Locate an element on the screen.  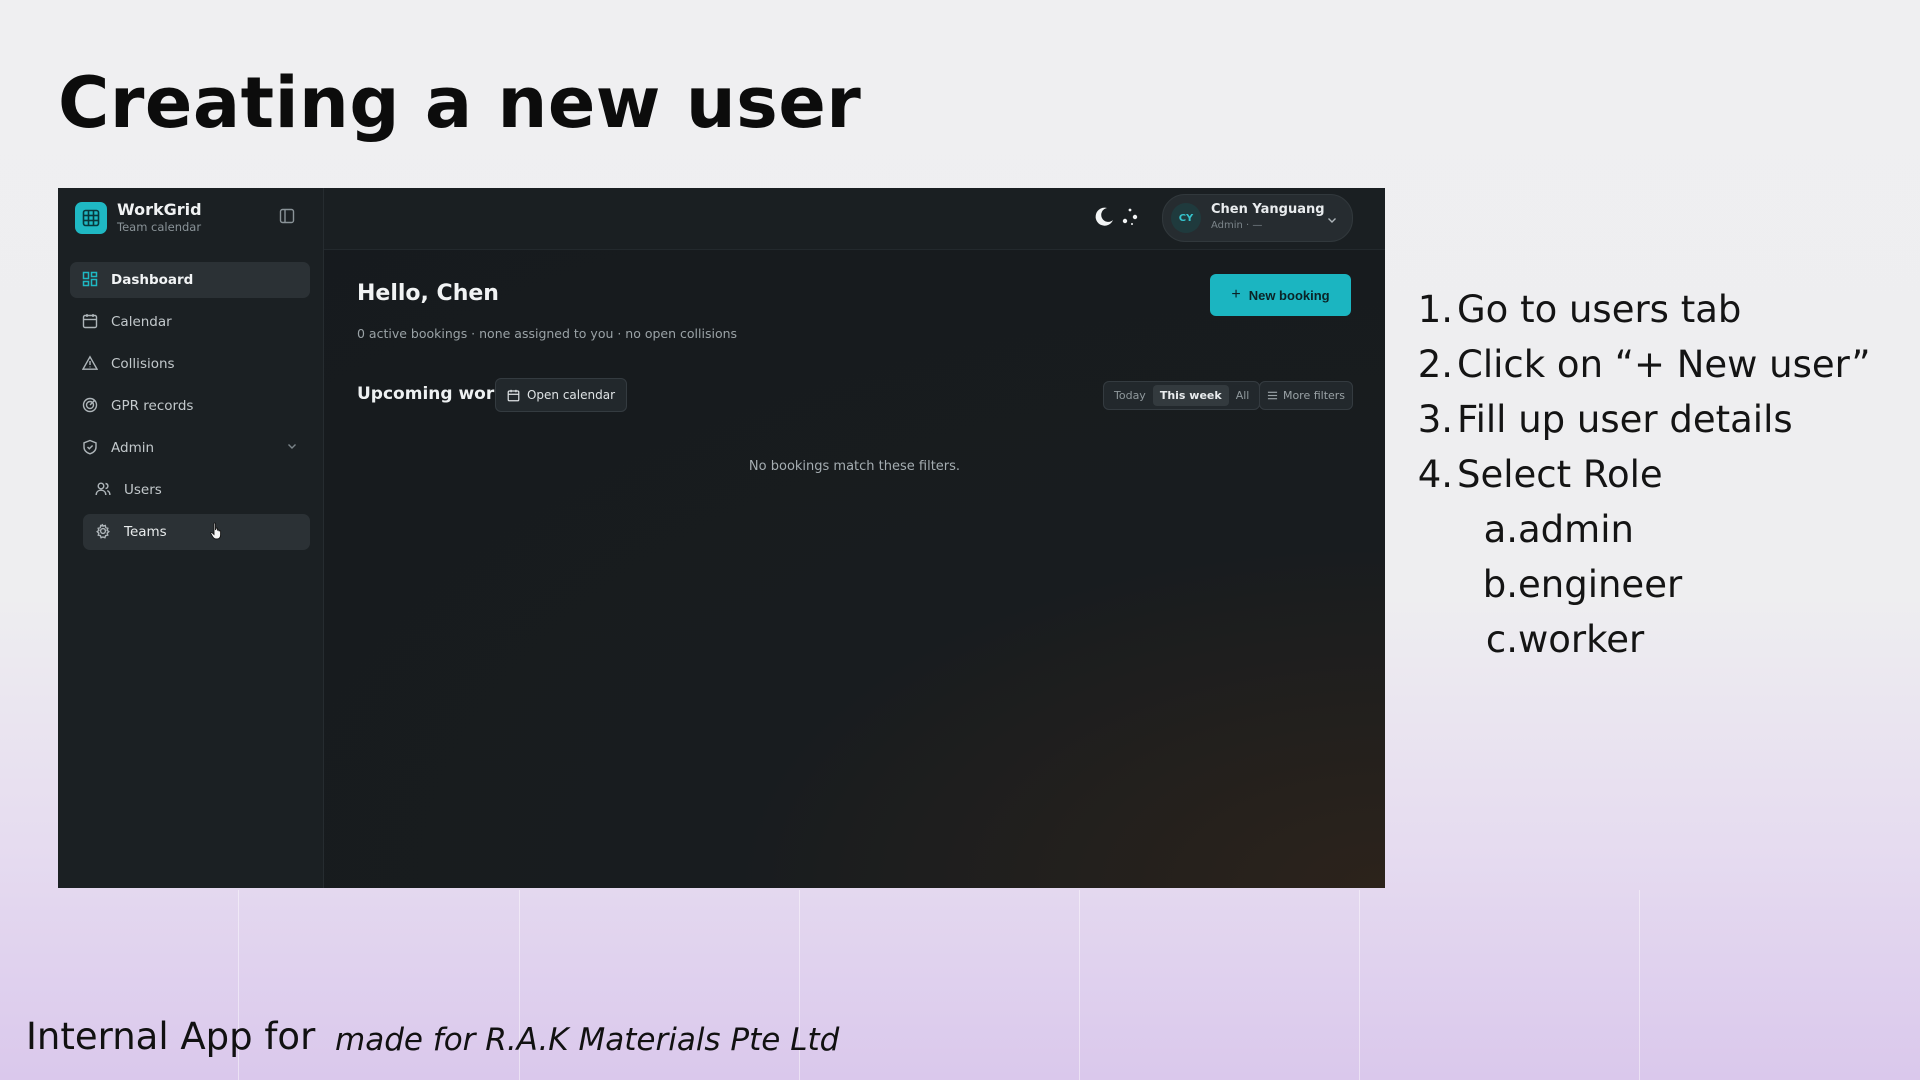
sidebar-item-label: Collisions is located at coordinates (143, 364).